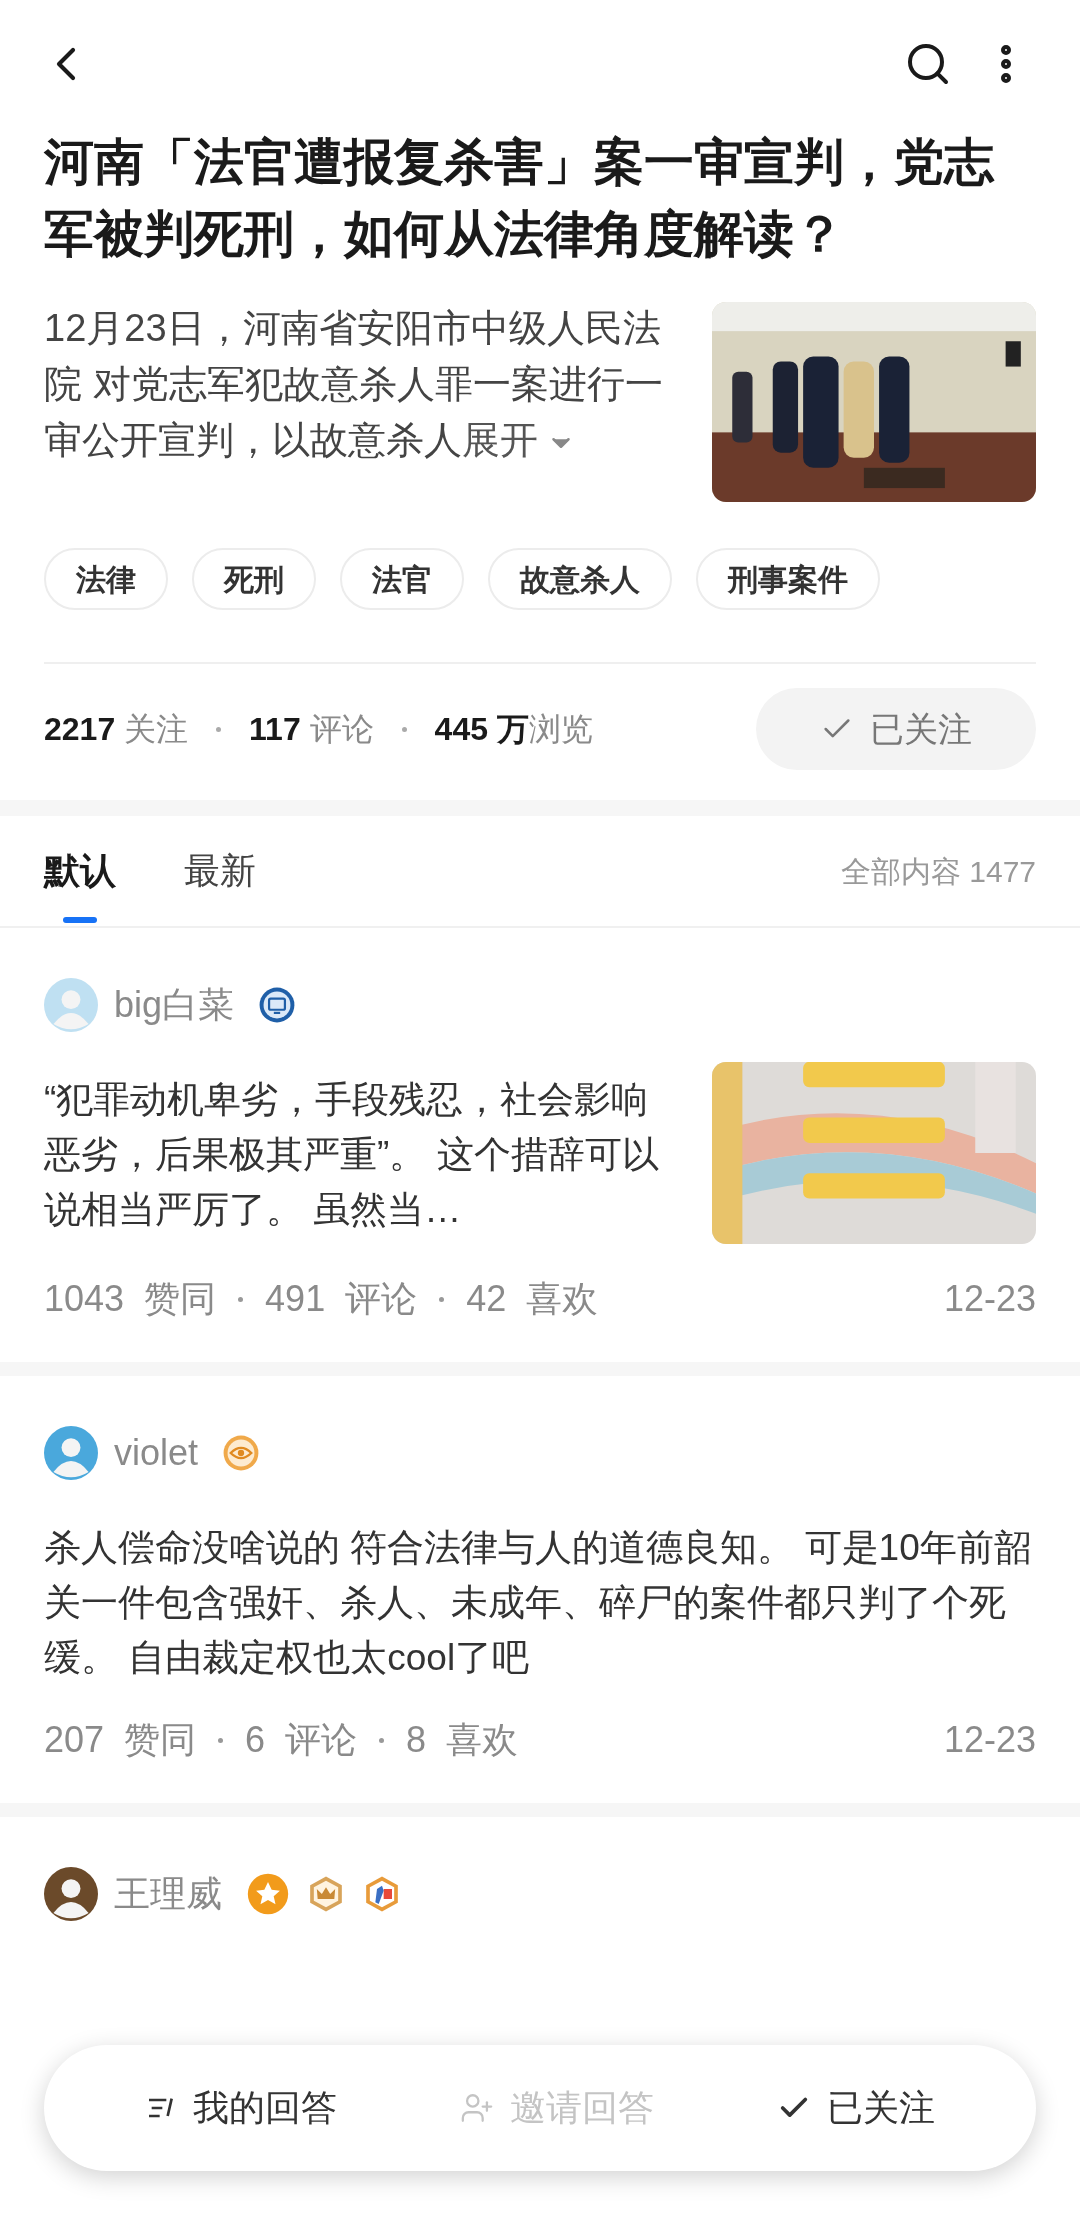  I want to click on bar-action-button: 已关注, so click(855, 2108).